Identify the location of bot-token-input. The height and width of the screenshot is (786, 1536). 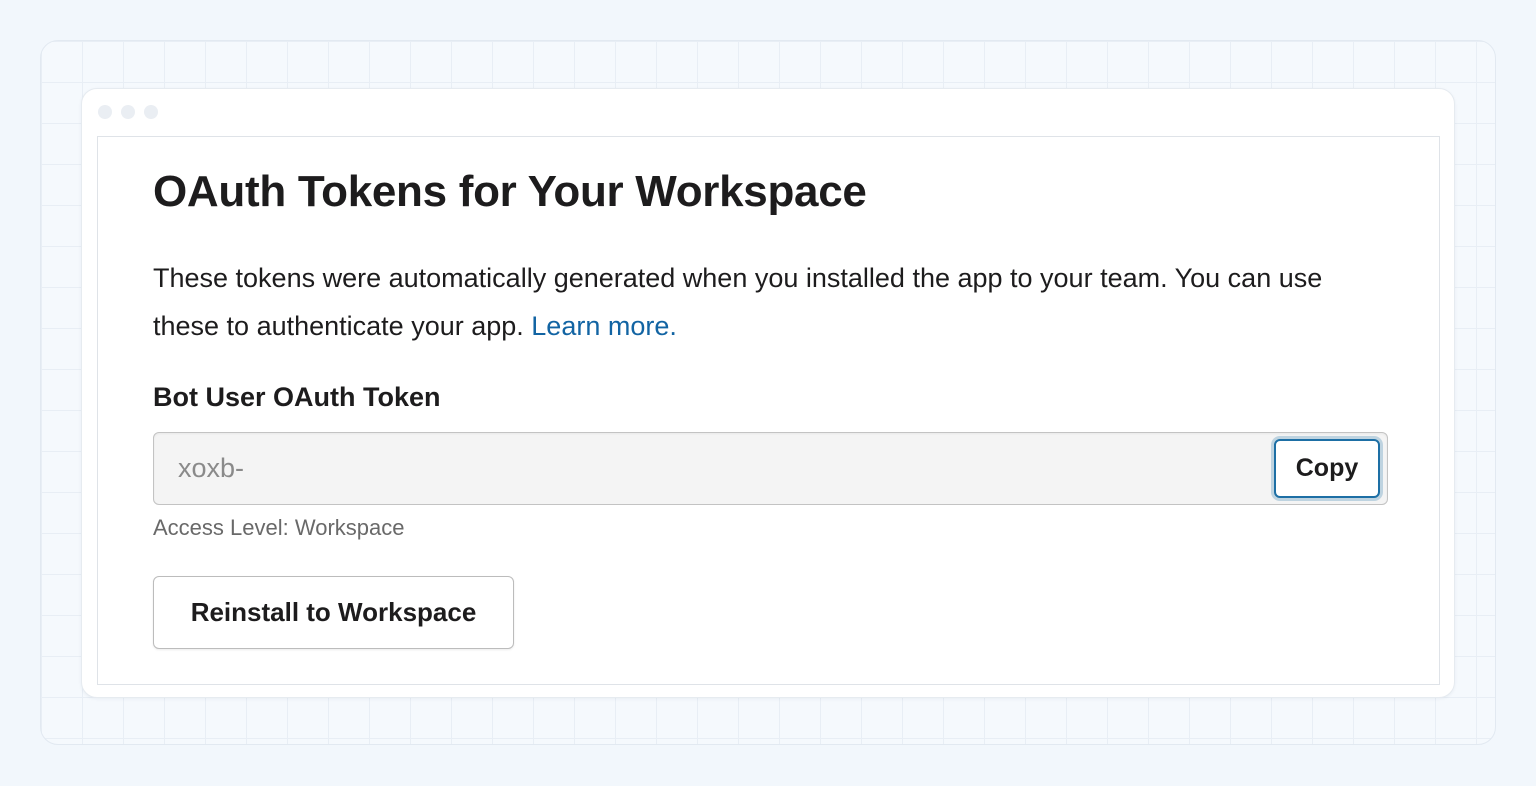
(709, 468).